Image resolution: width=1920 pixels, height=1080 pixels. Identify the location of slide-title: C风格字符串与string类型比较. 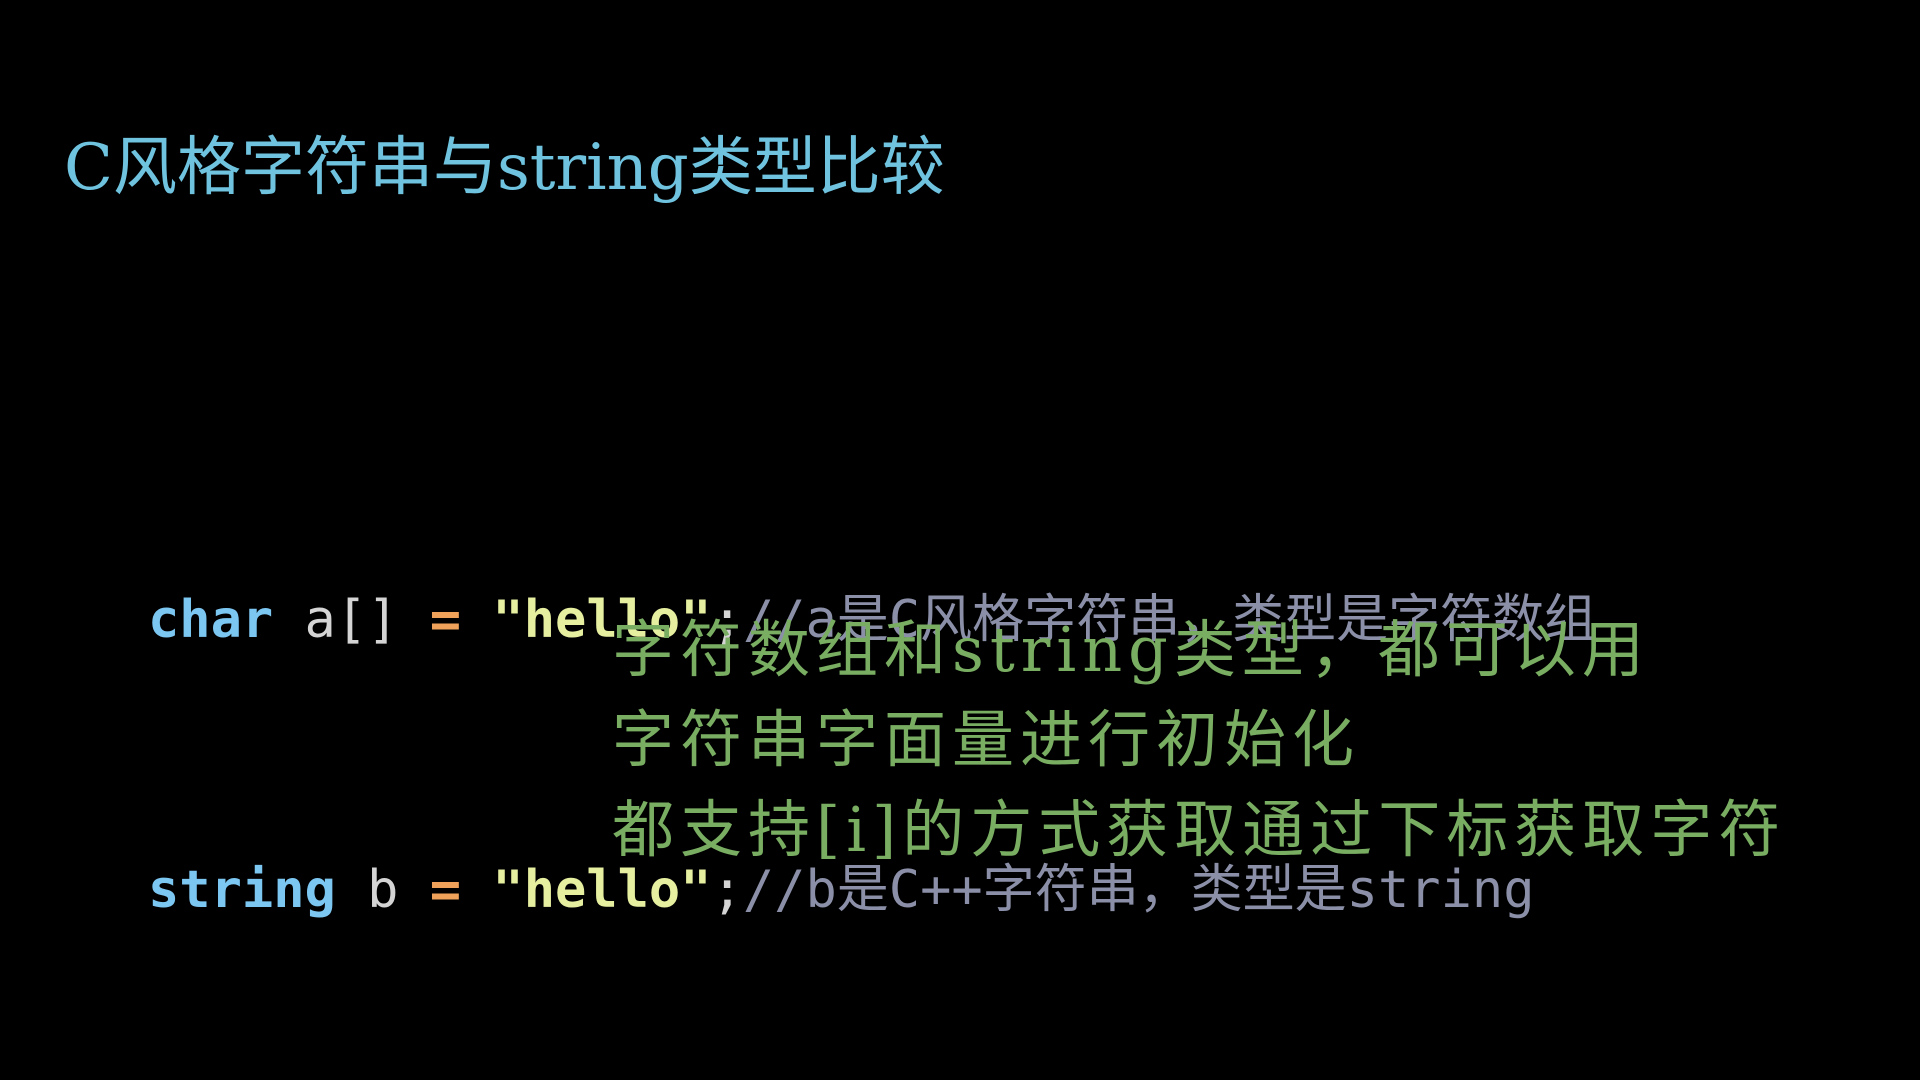
(504, 168).